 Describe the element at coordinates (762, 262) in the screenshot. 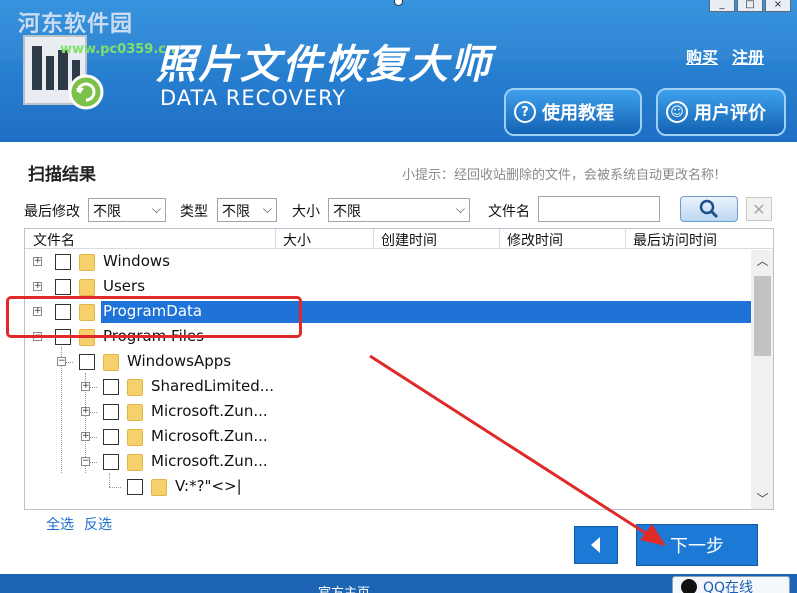

I see `scroll-up-icon: ︿` at that location.